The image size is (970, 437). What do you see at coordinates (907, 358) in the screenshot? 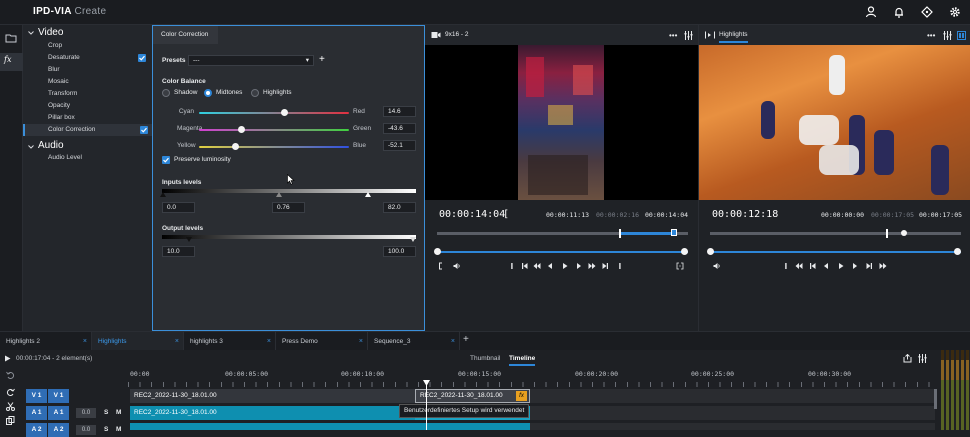
I see `export-icon` at bounding box center [907, 358].